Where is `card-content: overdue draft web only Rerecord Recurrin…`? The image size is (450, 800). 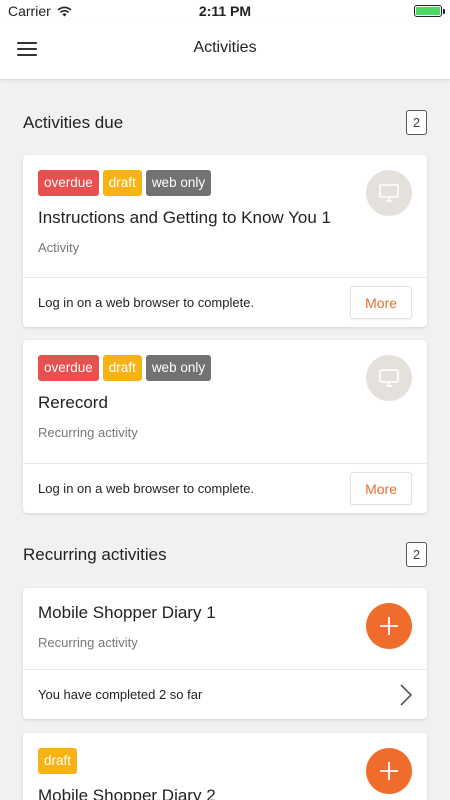
card-content: overdue draft web only Rerecord Recurrin… is located at coordinates (225, 390).